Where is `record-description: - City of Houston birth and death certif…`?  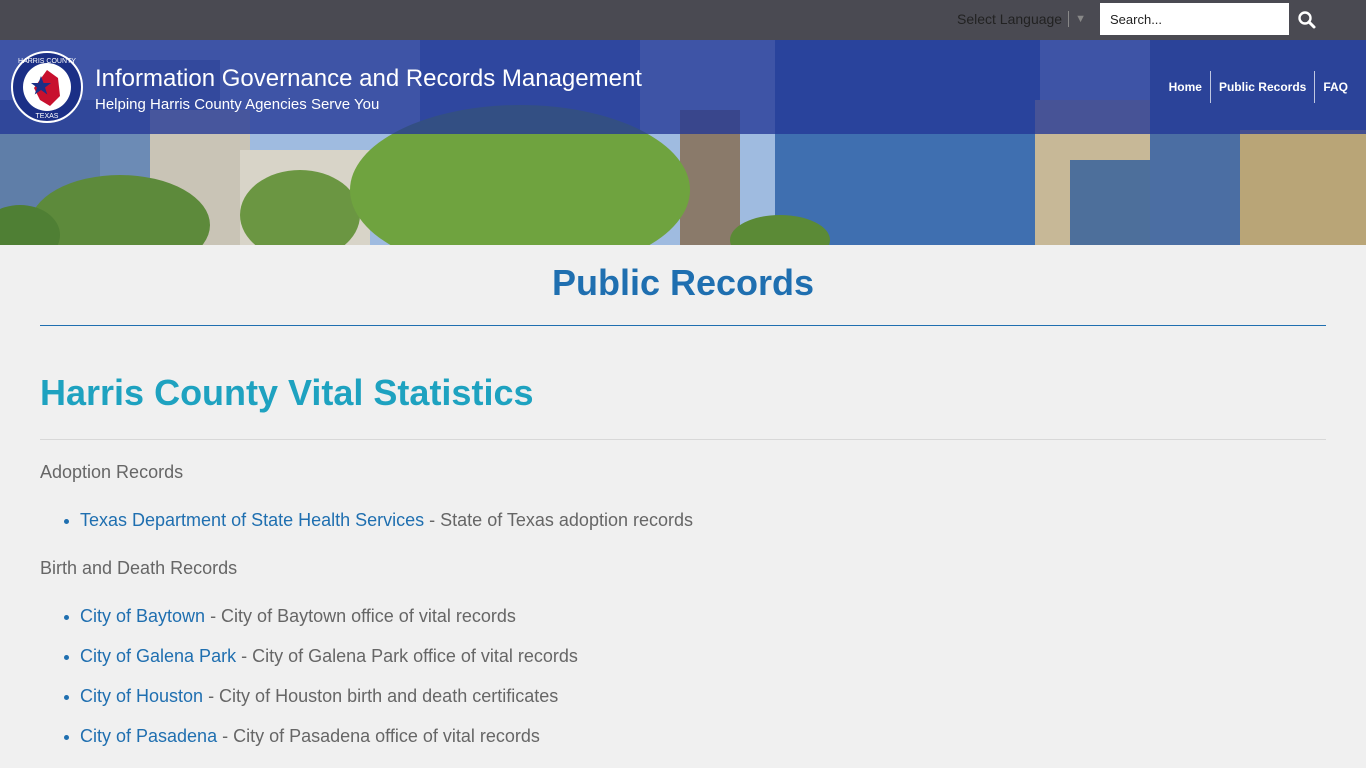
record-description: - City of Houston birth and death certif… is located at coordinates (381, 696).